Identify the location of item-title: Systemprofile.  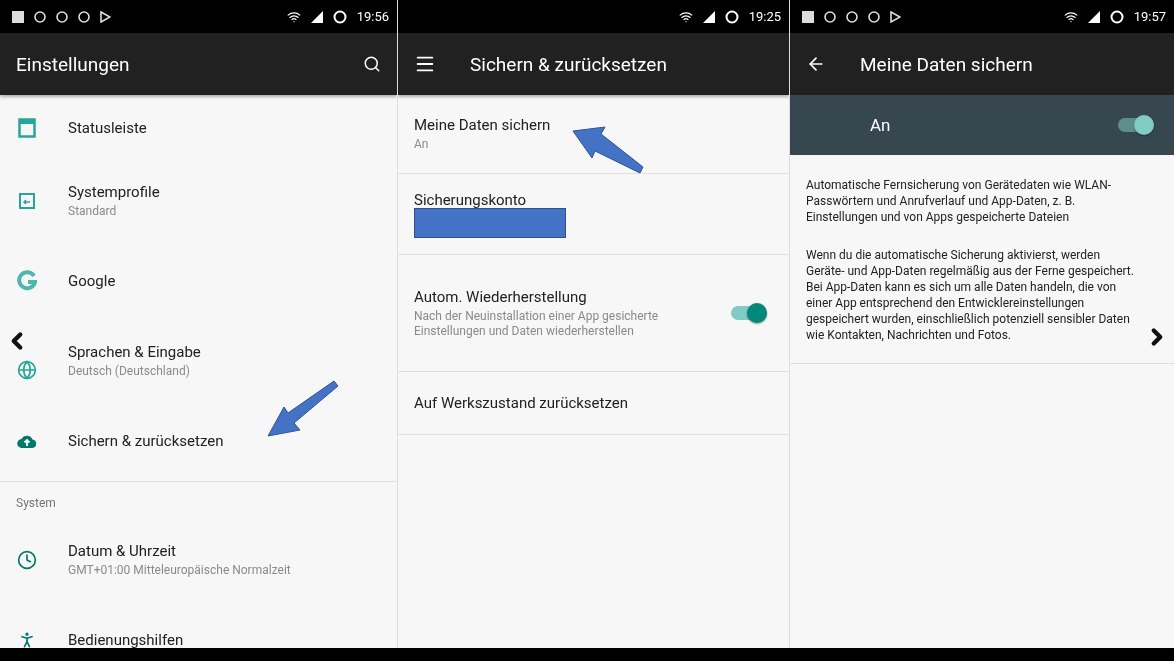
(114, 192).